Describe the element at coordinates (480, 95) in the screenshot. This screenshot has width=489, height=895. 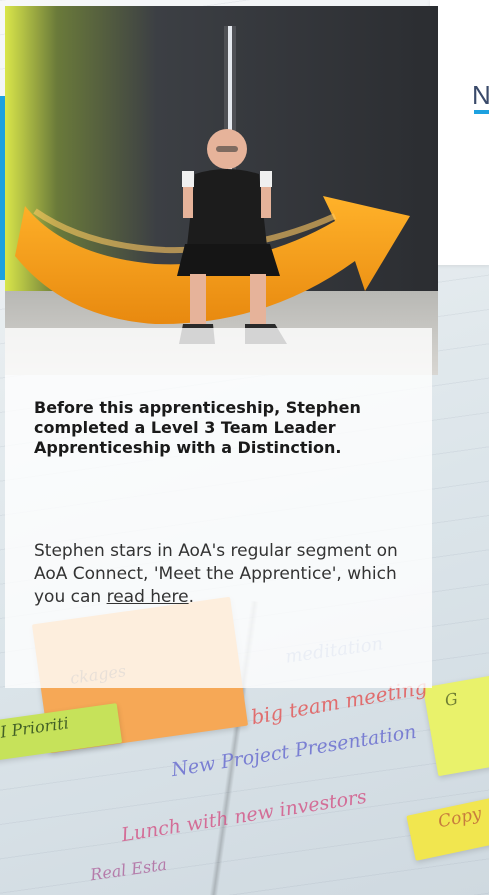
I see `side-panel-heading: N` at that location.